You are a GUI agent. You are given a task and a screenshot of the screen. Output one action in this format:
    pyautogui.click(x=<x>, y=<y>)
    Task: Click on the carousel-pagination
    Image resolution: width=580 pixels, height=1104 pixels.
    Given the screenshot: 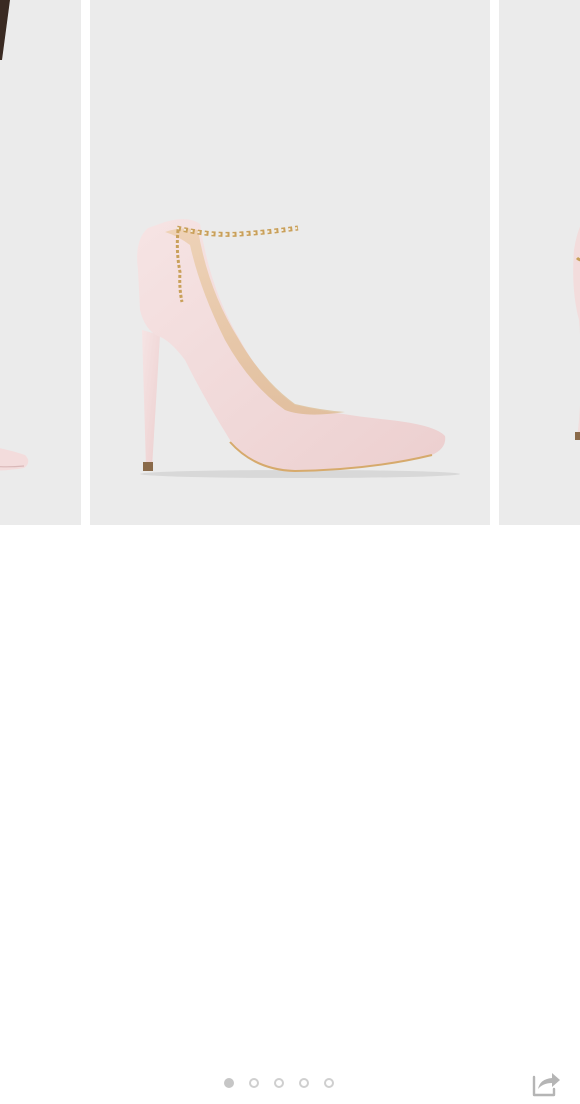 What is the action you would take?
    pyautogui.click(x=279, y=1085)
    